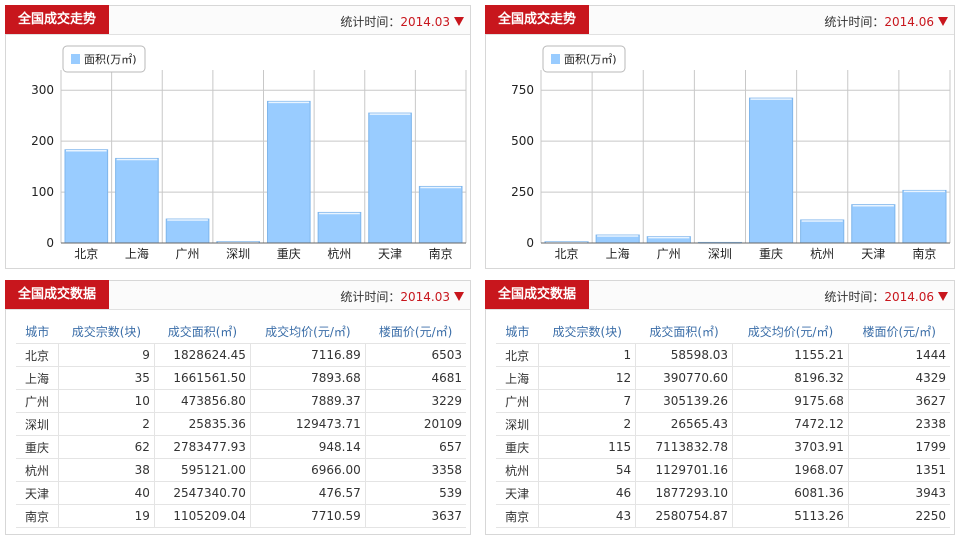 The height and width of the screenshot is (535, 960). I want to click on value-cell: 473856.80, so click(202, 401).